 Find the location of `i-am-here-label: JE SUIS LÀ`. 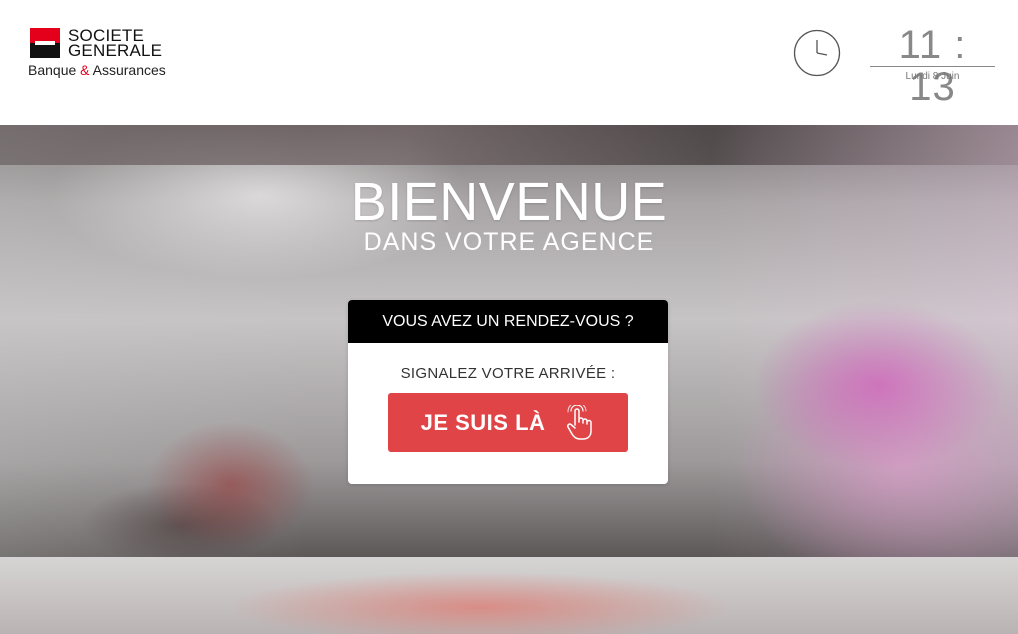

i-am-here-label: JE SUIS LÀ is located at coordinates (483, 422).